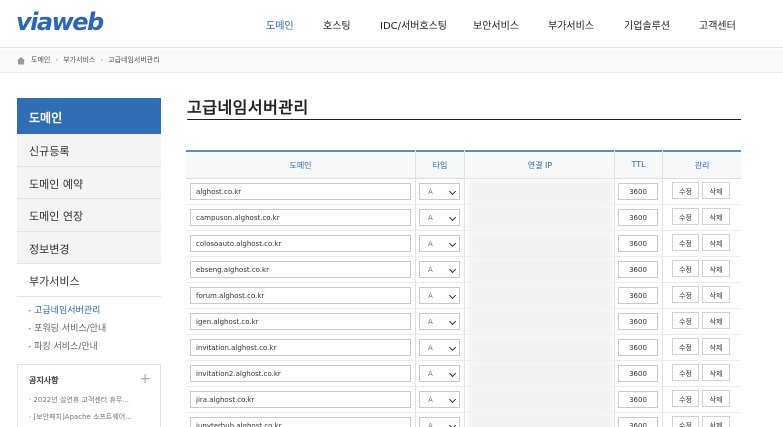  What do you see at coordinates (463, 420) in the screenshot?
I see `table-row: jupyterhub.alghost.co.kr A 3600 수정 삭제` at bounding box center [463, 420].